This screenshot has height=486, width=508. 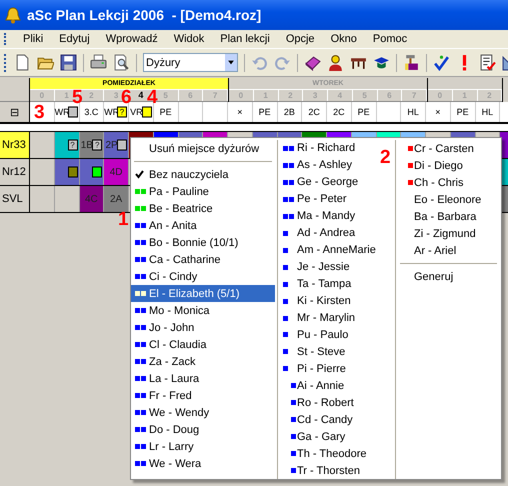 What do you see at coordinates (426, 250) in the screenshot?
I see `menu-item: Ar - Ariel` at bounding box center [426, 250].